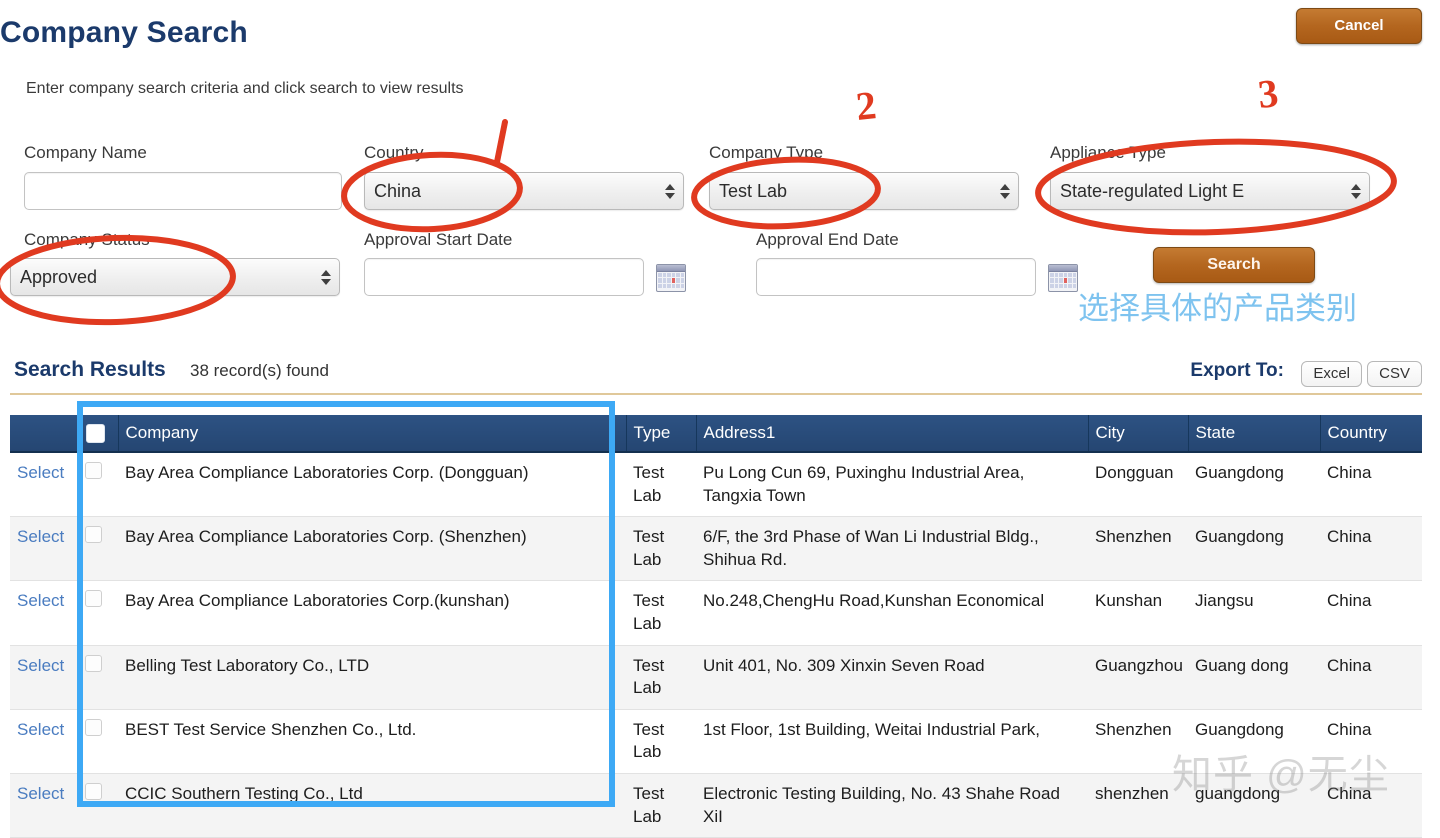 This screenshot has width=1440, height=838. What do you see at coordinates (90, 369) in the screenshot?
I see `search-results-heading: Search Results` at bounding box center [90, 369].